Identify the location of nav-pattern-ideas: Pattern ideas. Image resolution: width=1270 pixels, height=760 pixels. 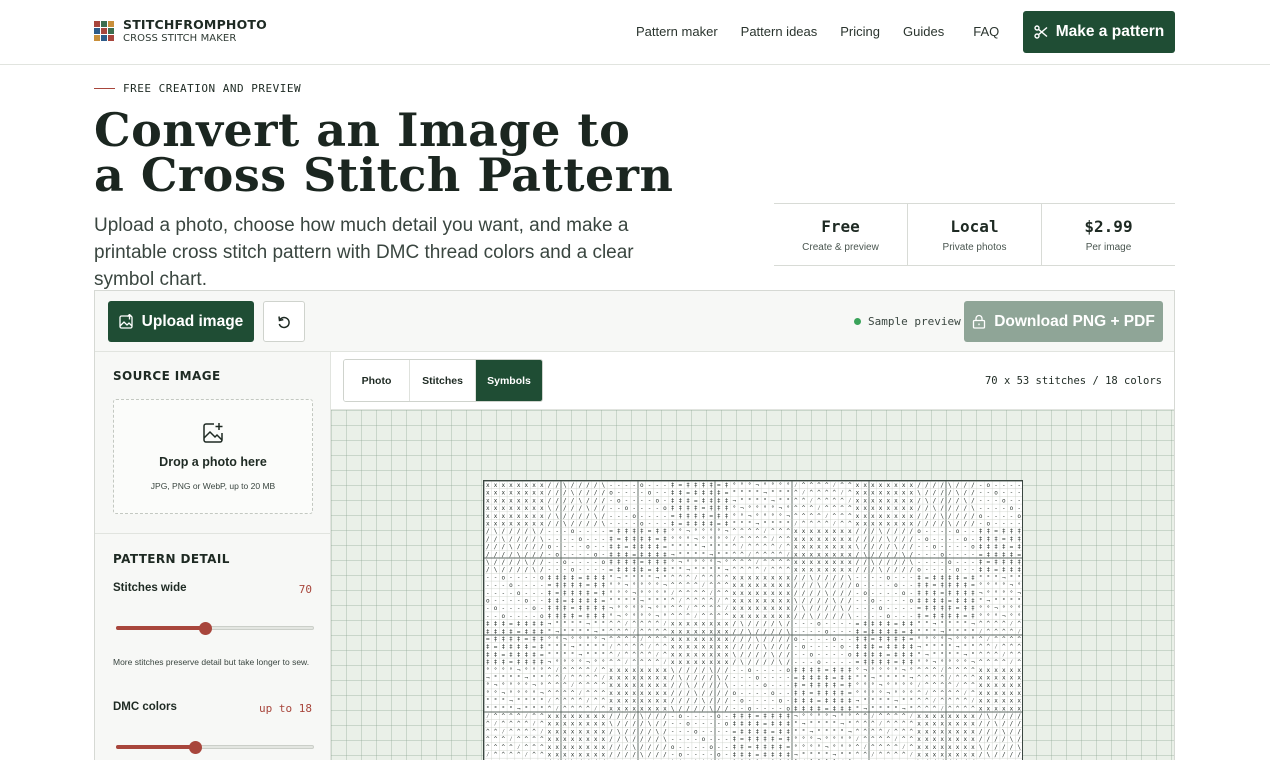
(779, 31).